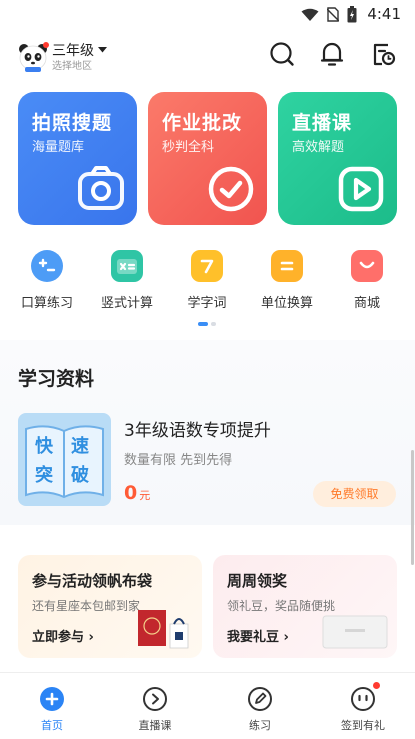  I want to click on join-now-link: 立即参与 ›, so click(63, 635).